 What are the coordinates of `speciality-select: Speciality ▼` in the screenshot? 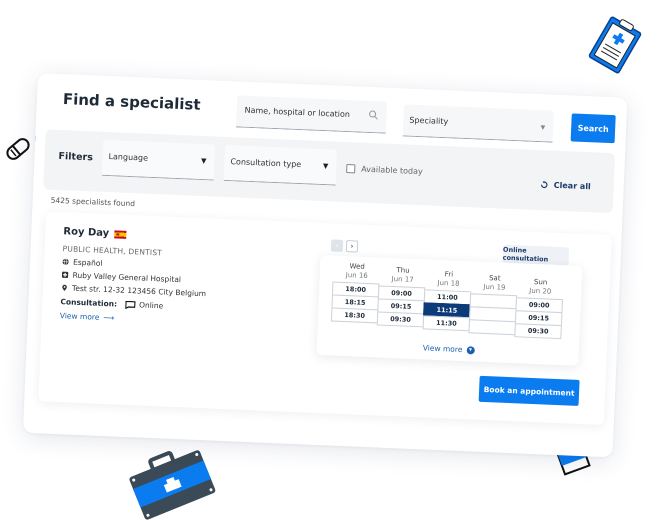 It's located at (478, 123).